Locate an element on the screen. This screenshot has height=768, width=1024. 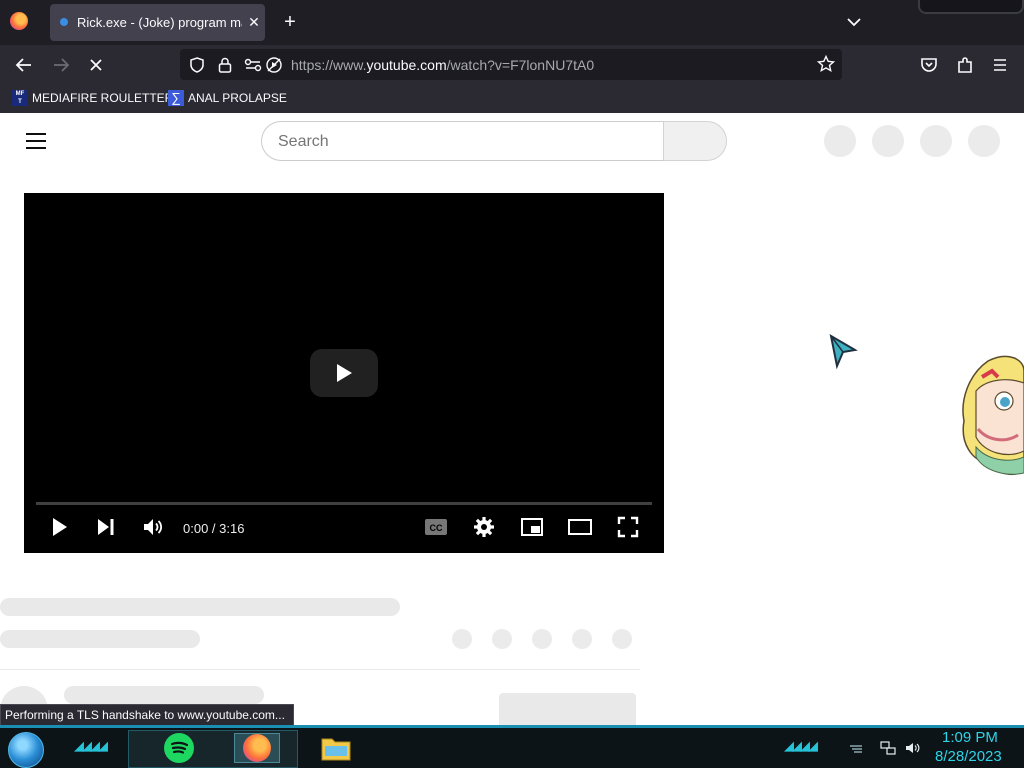
button-skeleton is located at coordinates (567, 709).